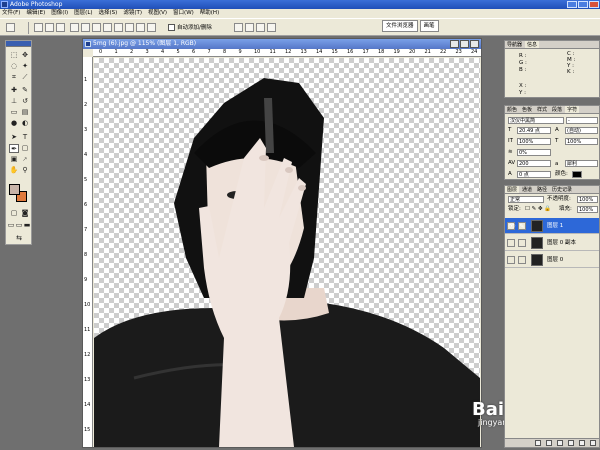 This screenshot has height=450, width=600. I want to click on auto-add-delete-checkbox, so click(171, 27).